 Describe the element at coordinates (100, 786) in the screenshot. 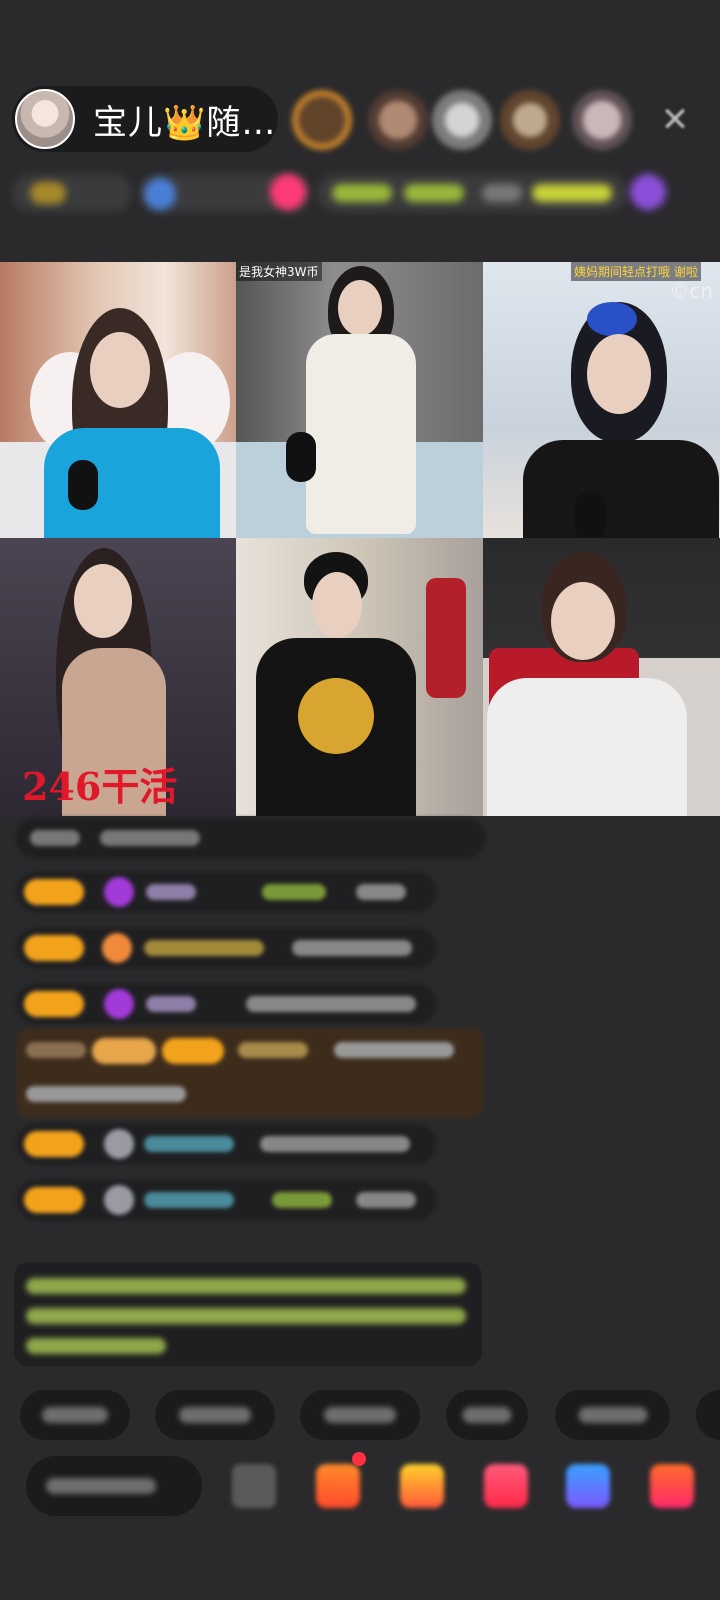

I see `video-tile-overlay-text: 246干活` at that location.